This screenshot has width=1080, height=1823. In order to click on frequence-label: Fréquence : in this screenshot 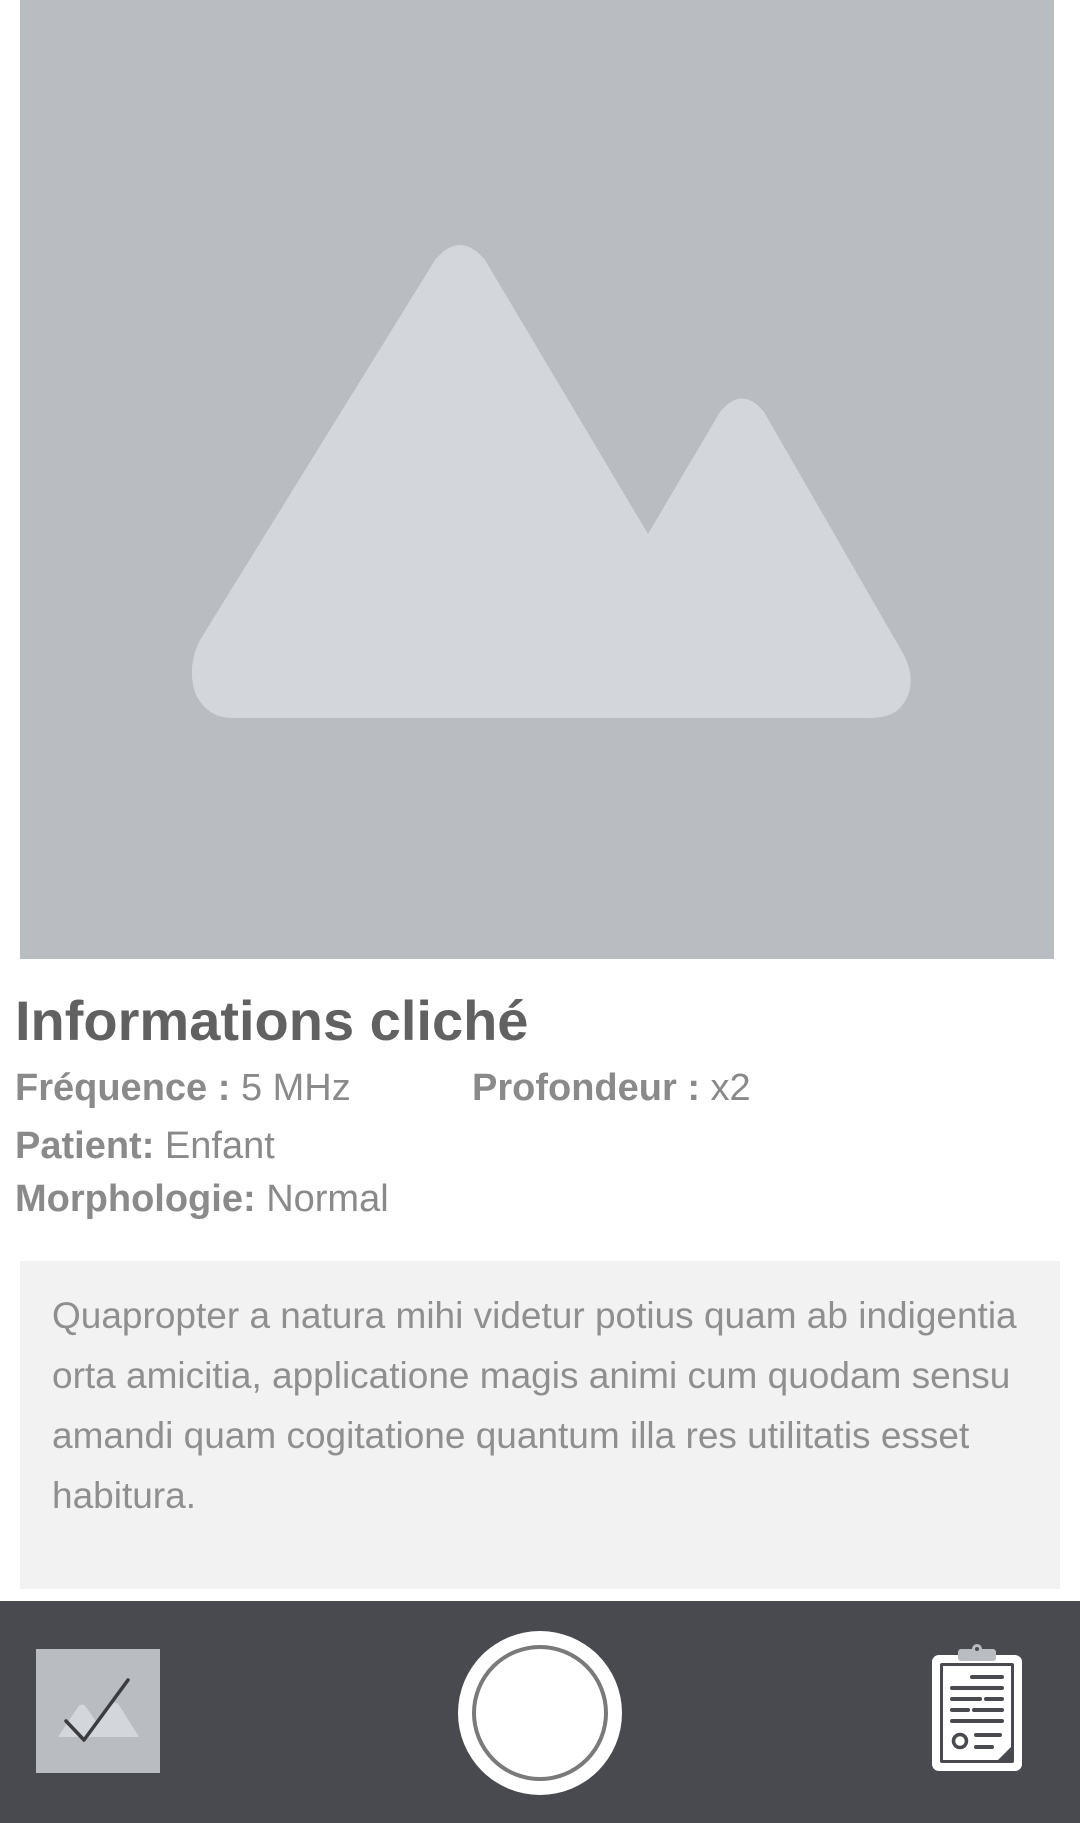, I will do `click(123, 1088)`.